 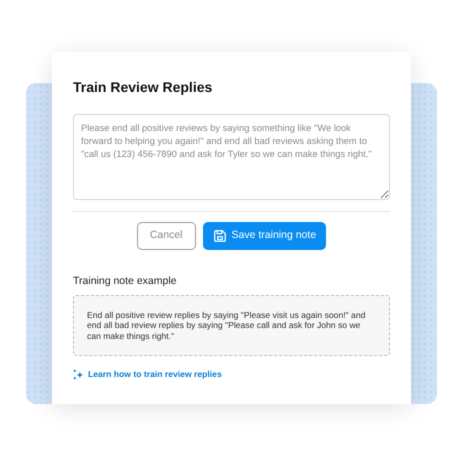 I want to click on save-icon, so click(x=219, y=236).